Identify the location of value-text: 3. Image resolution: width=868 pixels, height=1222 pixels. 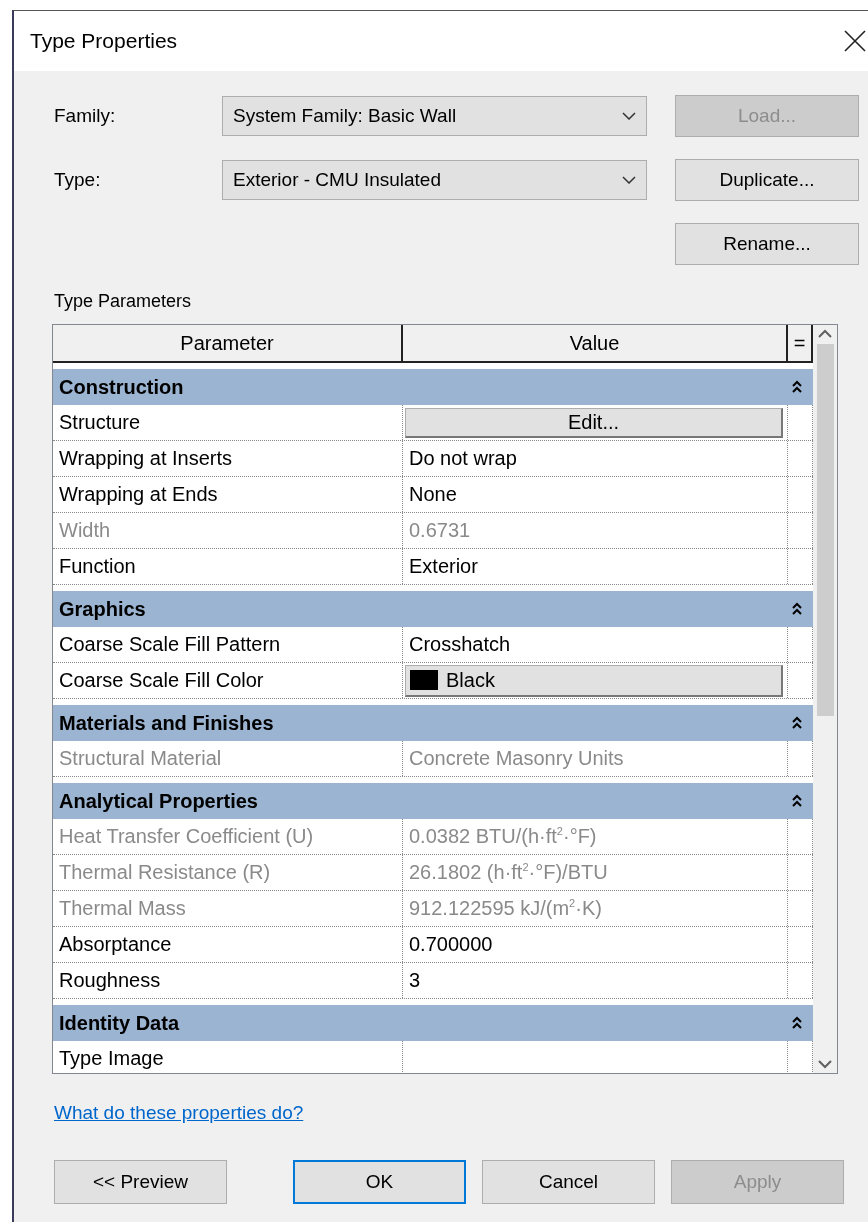
(415, 980).